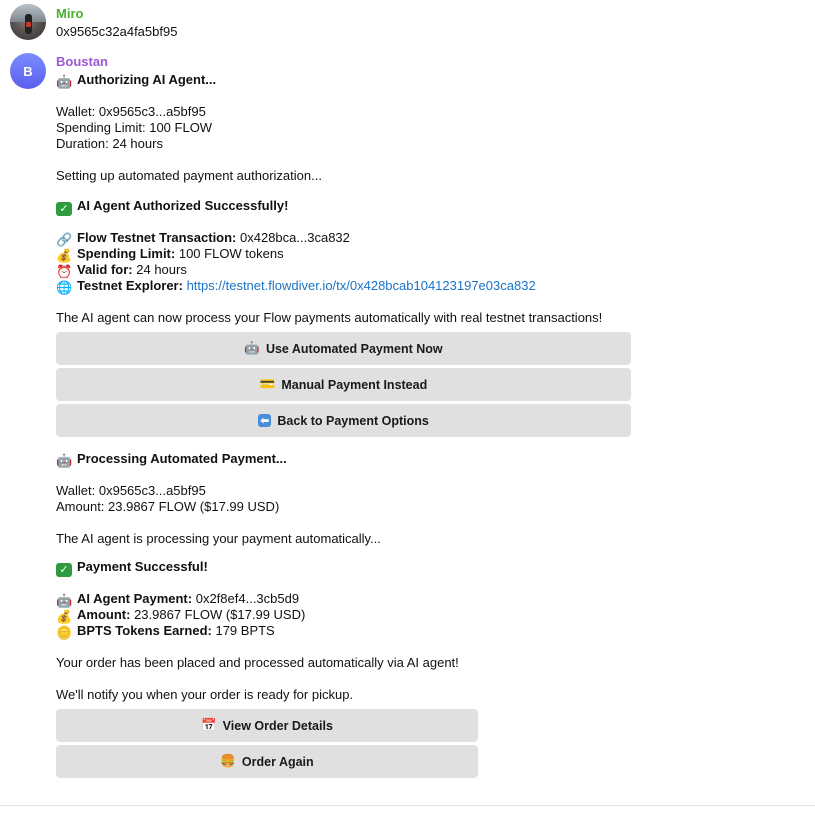 This screenshot has height=813, width=815. What do you see at coordinates (64, 271) in the screenshot?
I see `clock-icon: ⏰` at bounding box center [64, 271].